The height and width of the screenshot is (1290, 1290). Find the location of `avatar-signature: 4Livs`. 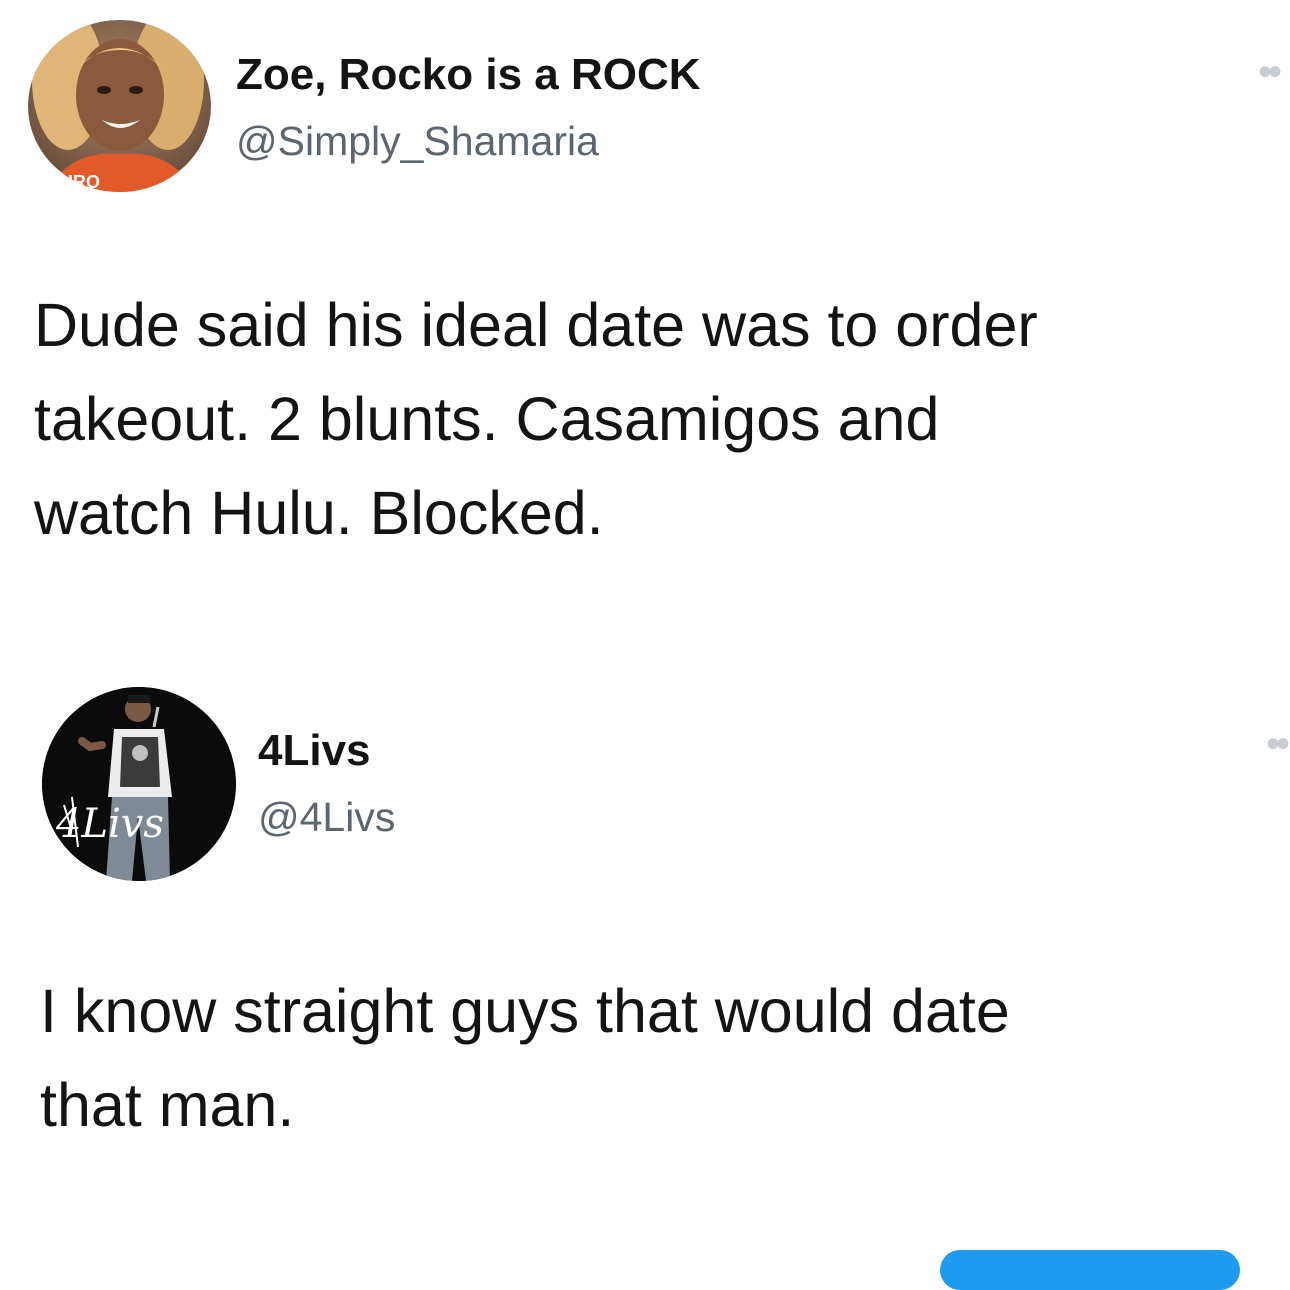

avatar-signature: 4Livs is located at coordinates (109, 824).